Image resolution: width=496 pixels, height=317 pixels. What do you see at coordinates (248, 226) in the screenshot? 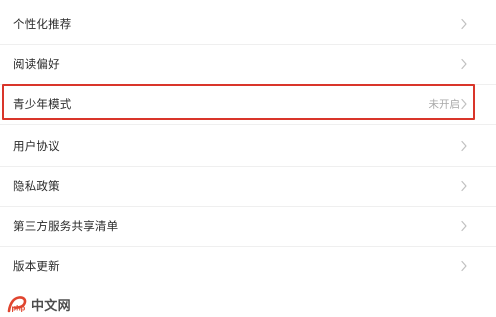
I see `settings-item-third-party-sharing-list: 第三方服务共享清单` at bounding box center [248, 226].